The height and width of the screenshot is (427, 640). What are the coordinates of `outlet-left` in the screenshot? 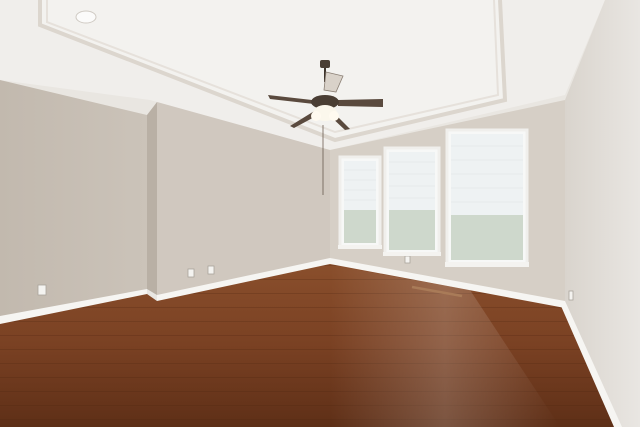 It's located at (42, 290).